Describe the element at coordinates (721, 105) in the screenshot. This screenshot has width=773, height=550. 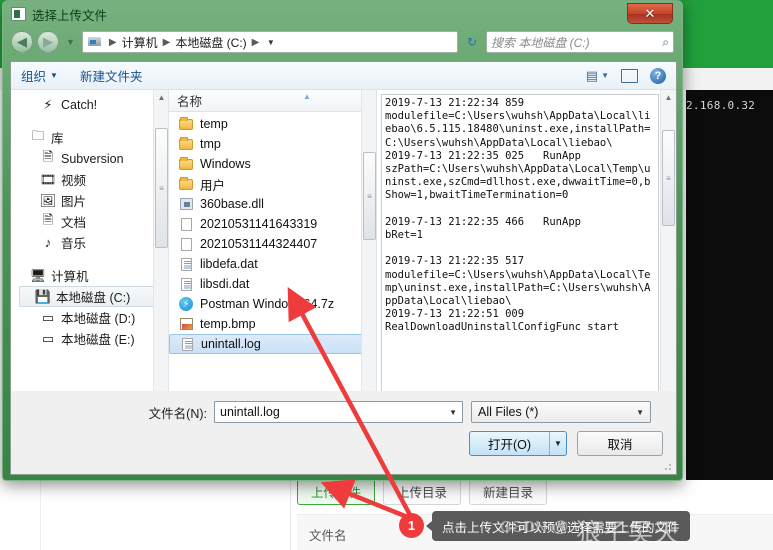
I see `console-ip-text: 2.168.0.32` at that location.